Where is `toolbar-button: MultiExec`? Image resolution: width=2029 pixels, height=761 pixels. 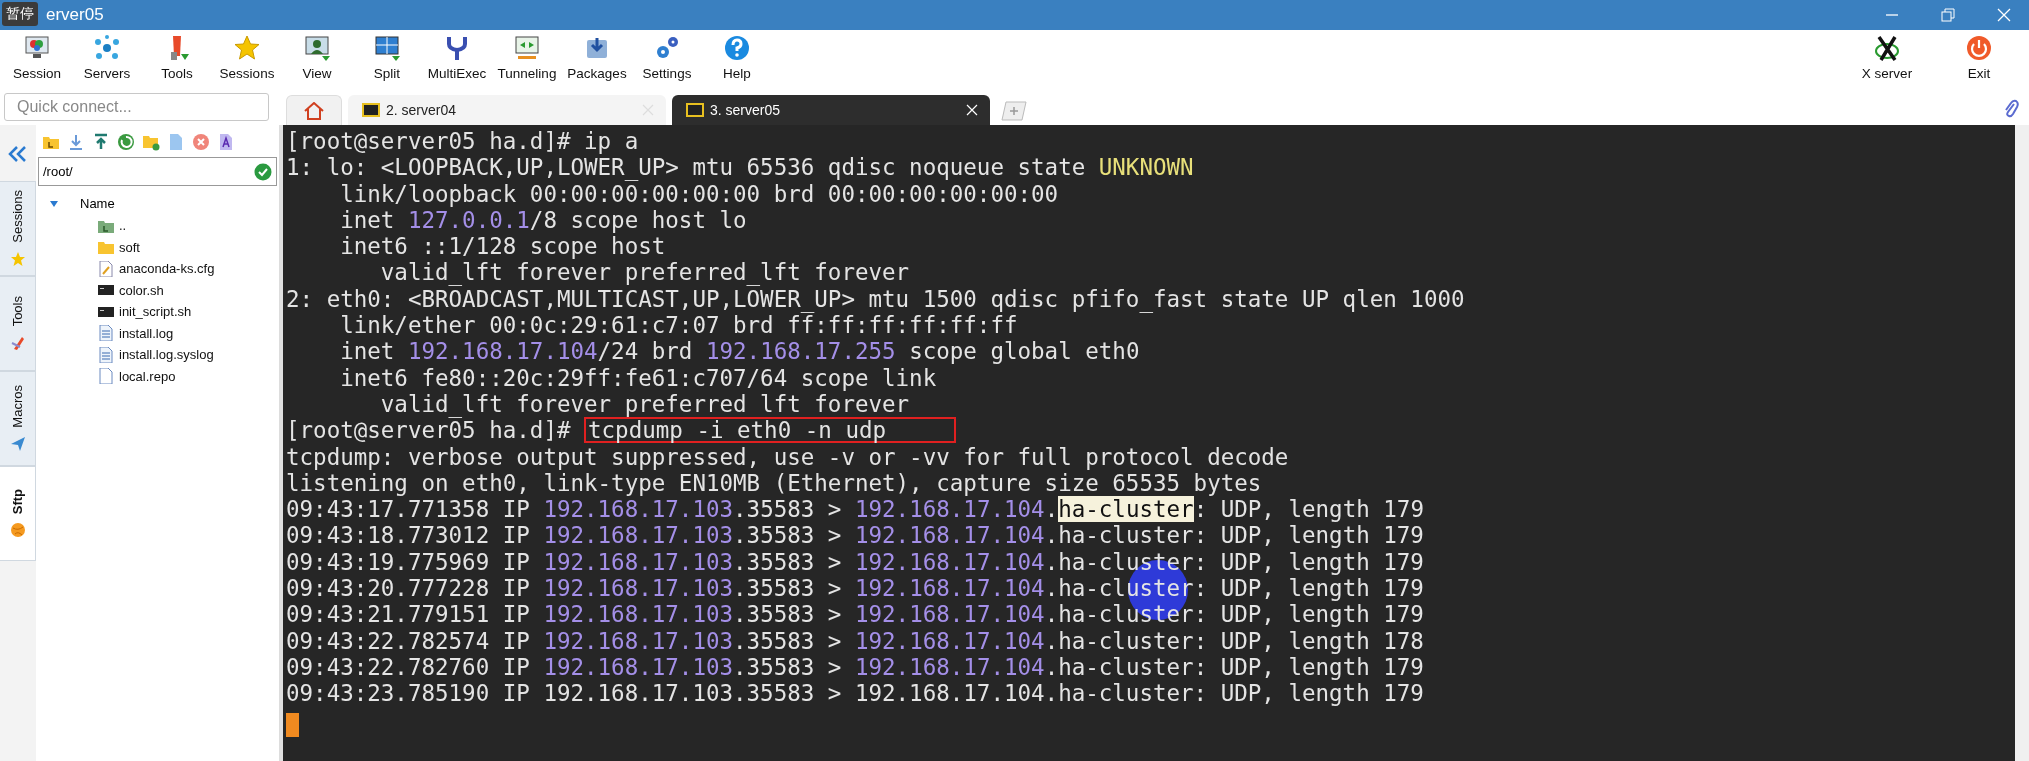 toolbar-button: MultiExec is located at coordinates (457, 55).